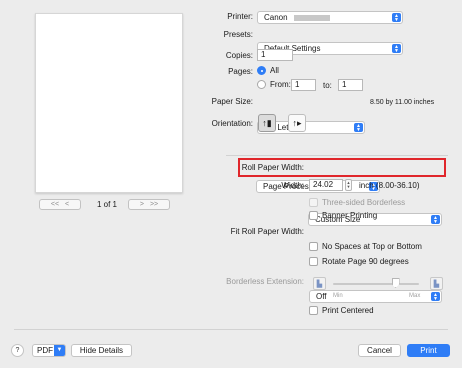 The image size is (462, 368). What do you see at coordinates (142, 204) in the screenshot?
I see `next-page-button: >` at bounding box center [142, 204].